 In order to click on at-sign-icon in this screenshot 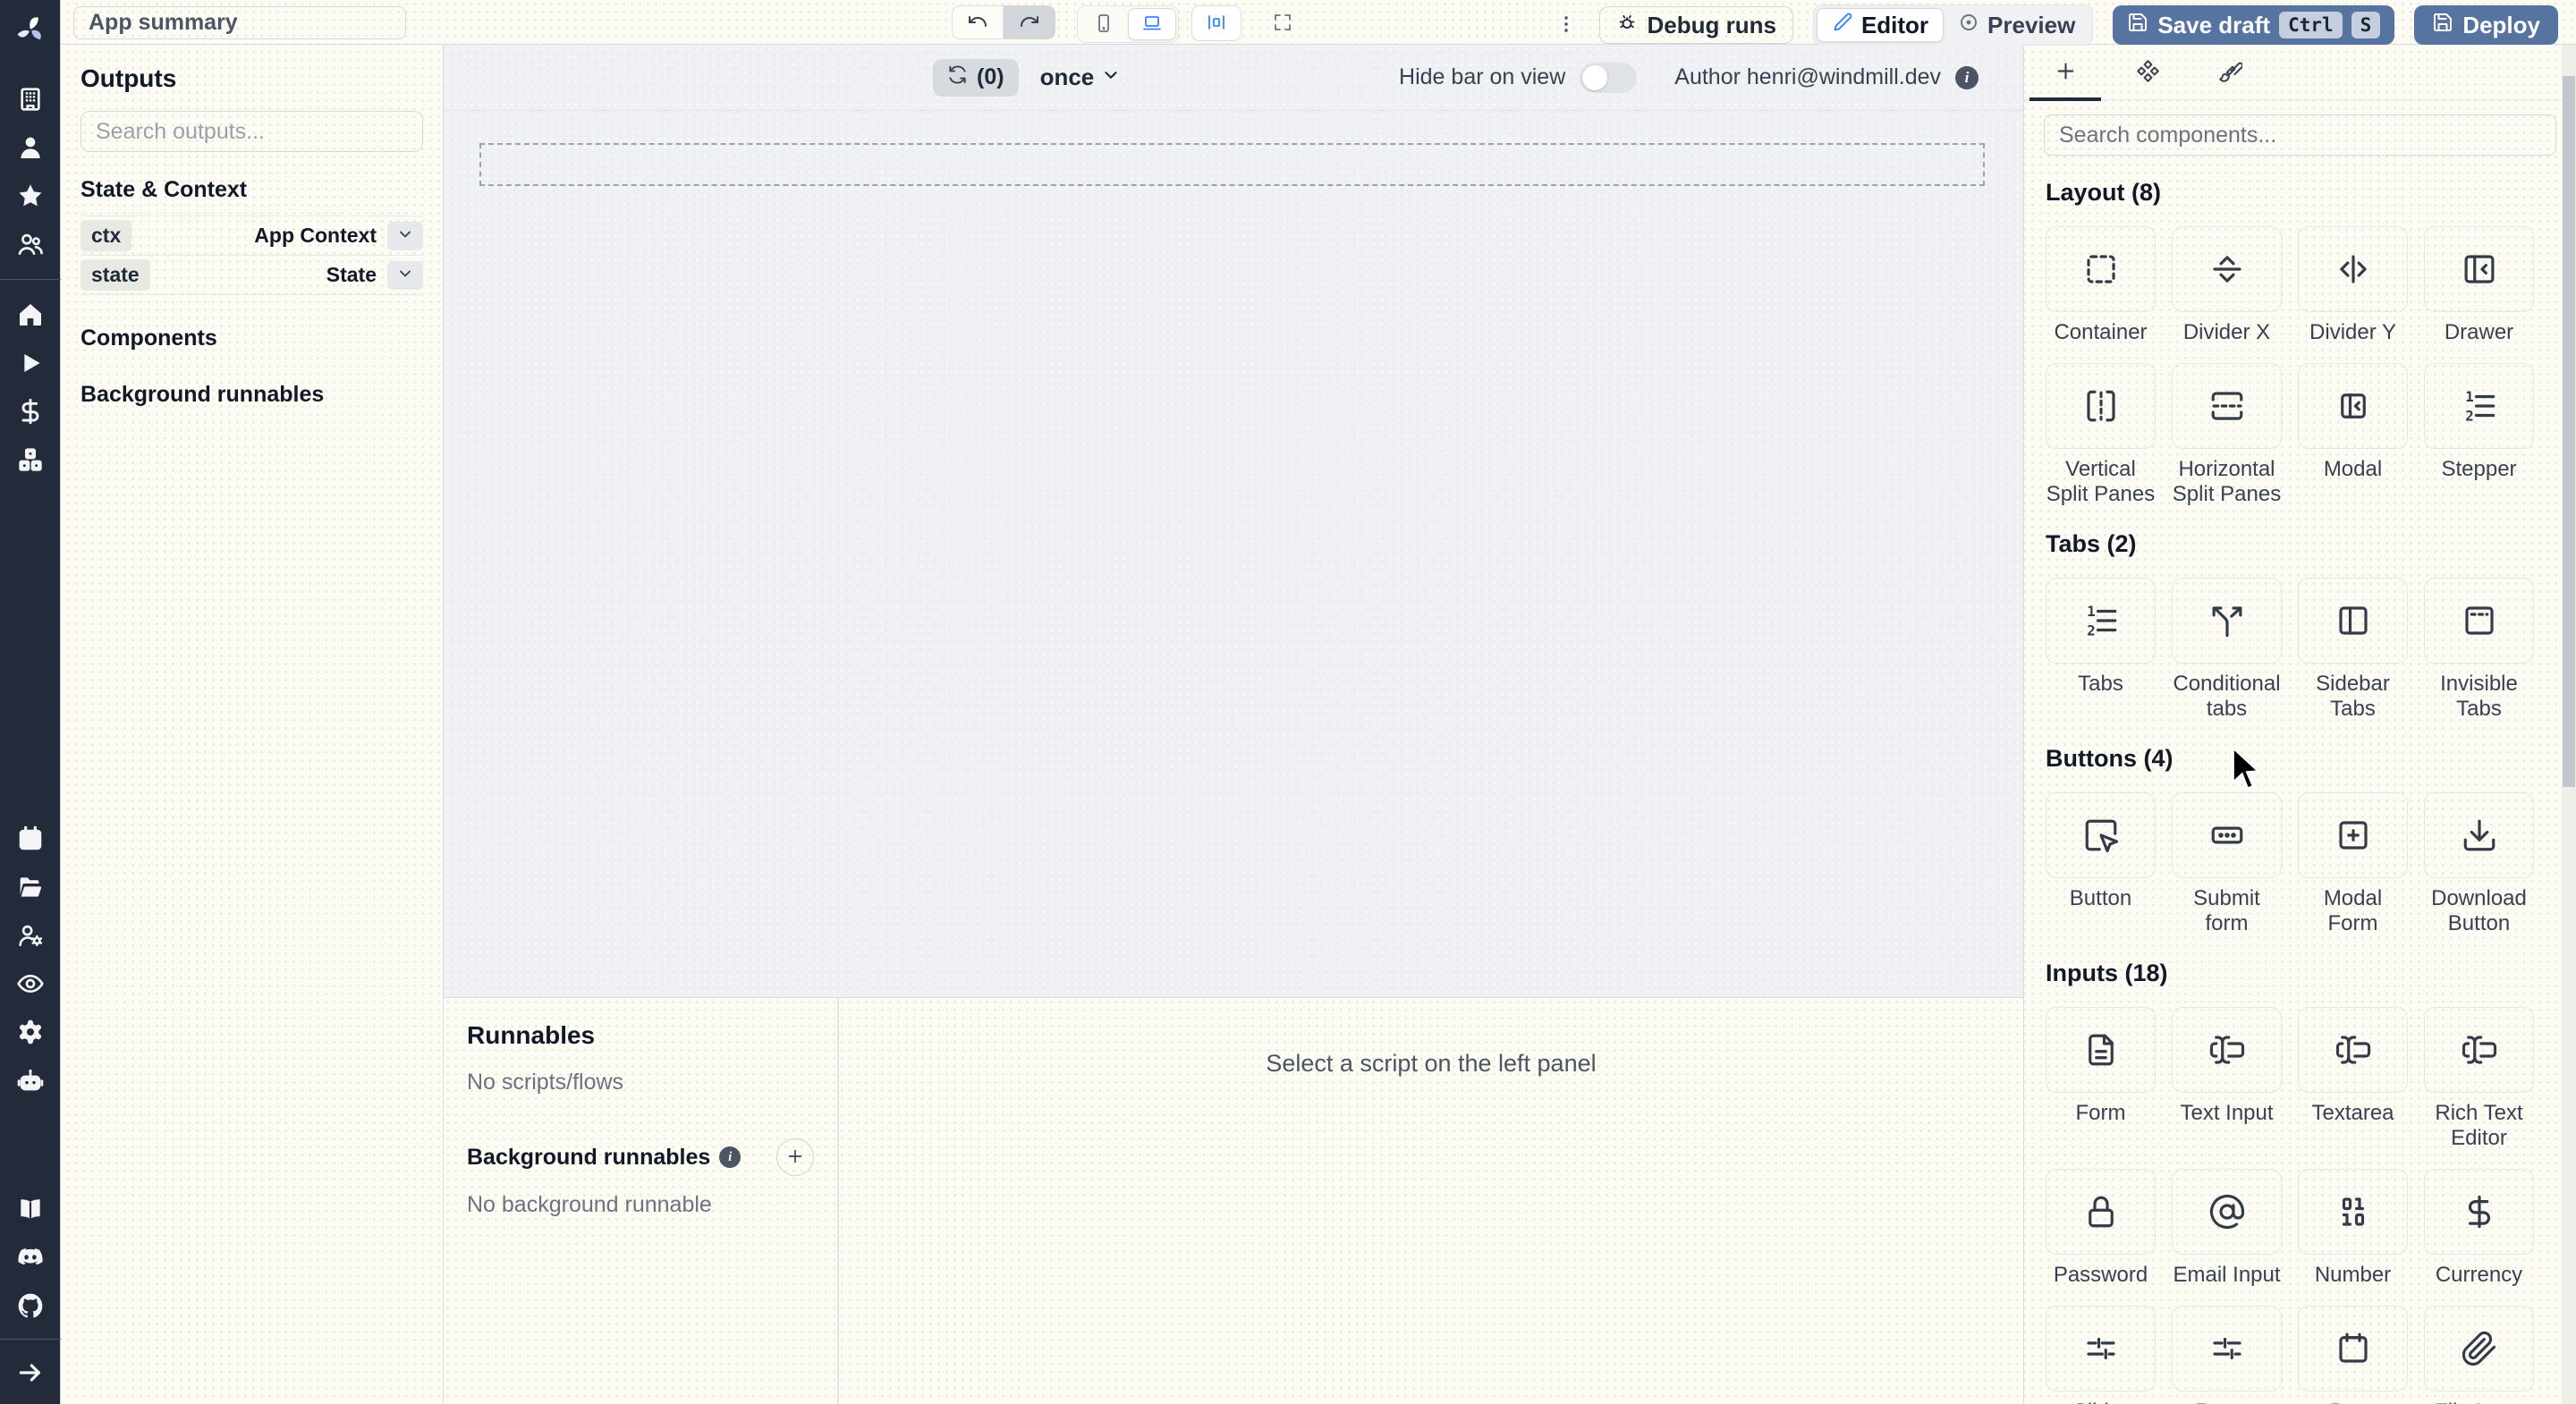, I will do `click(2227, 1212)`.